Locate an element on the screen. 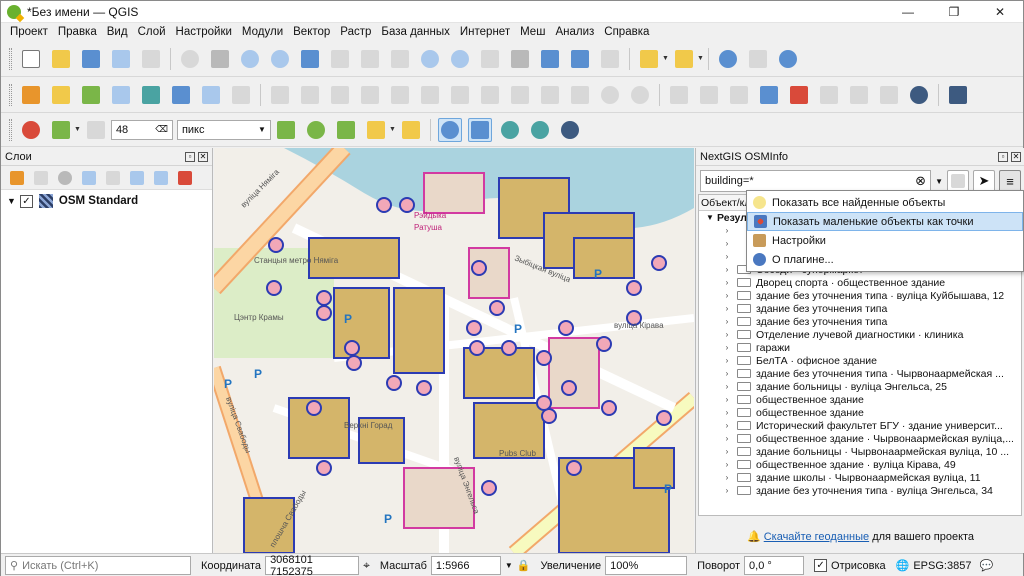  menu-view: Вид is located at coordinates (117, 32).